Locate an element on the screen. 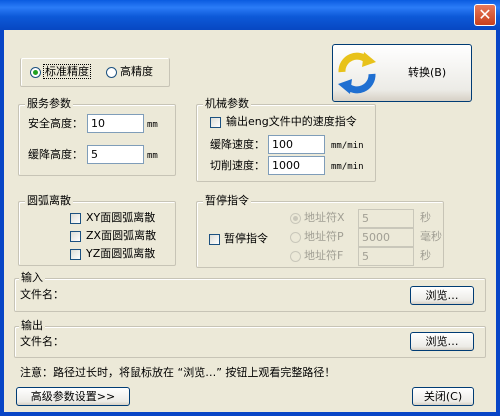  addr-x-label: 地址符X is located at coordinates (324, 218).